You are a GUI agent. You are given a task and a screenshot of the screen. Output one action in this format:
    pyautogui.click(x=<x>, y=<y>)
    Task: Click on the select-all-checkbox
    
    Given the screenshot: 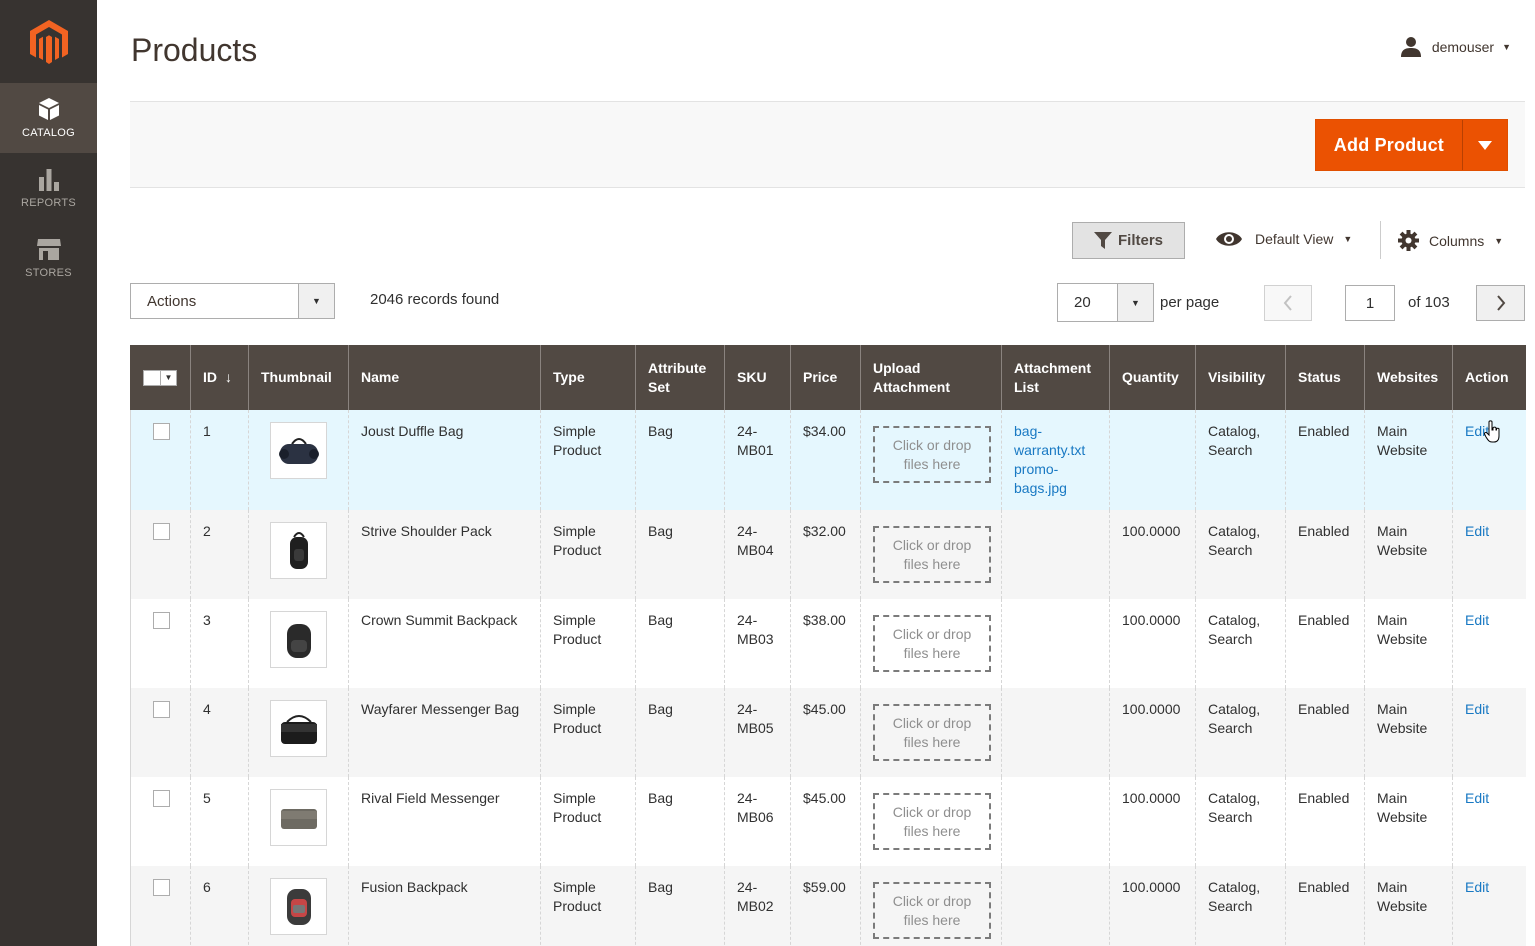 What is the action you would take?
    pyautogui.click(x=152, y=377)
    